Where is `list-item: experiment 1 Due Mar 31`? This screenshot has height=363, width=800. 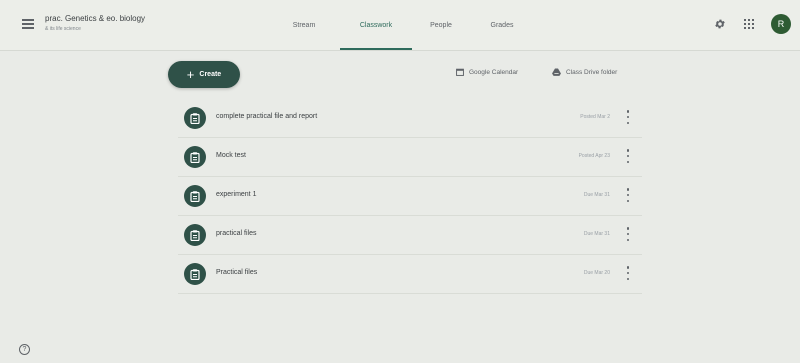 list-item: experiment 1 Due Mar 31 is located at coordinates (410, 196).